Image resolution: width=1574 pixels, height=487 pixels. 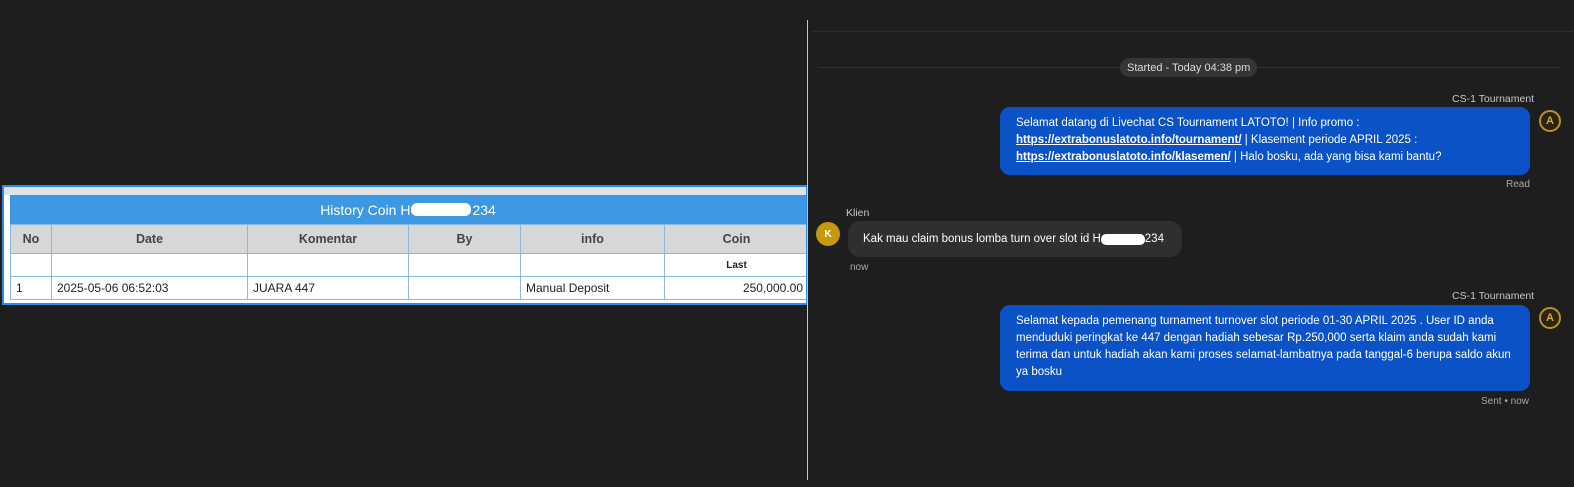 What do you see at coordinates (365, 209) in the screenshot?
I see `history-title-prefix: History Coin H` at bounding box center [365, 209].